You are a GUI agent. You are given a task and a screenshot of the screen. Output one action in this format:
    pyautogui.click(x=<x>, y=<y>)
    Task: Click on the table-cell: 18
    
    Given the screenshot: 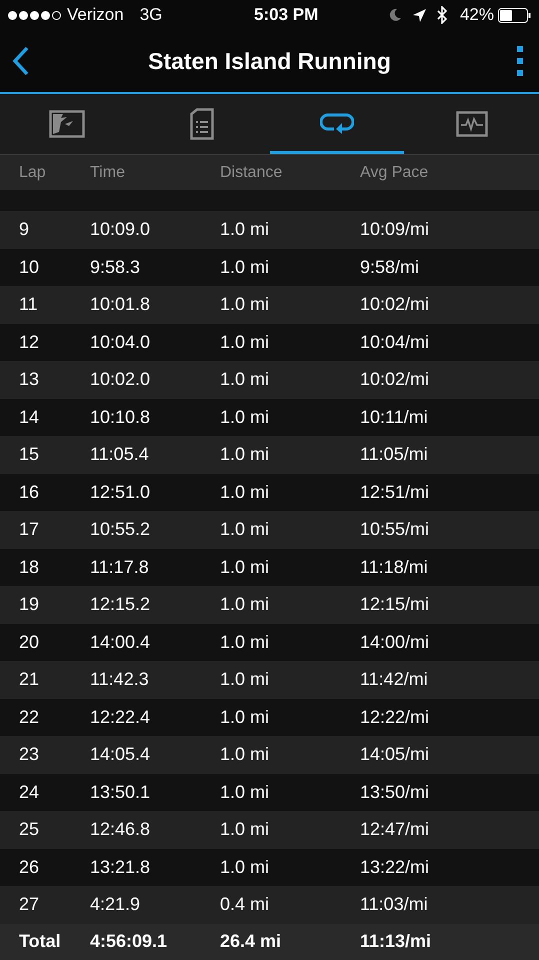 What is the action you would take?
    pyautogui.click(x=29, y=566)
    